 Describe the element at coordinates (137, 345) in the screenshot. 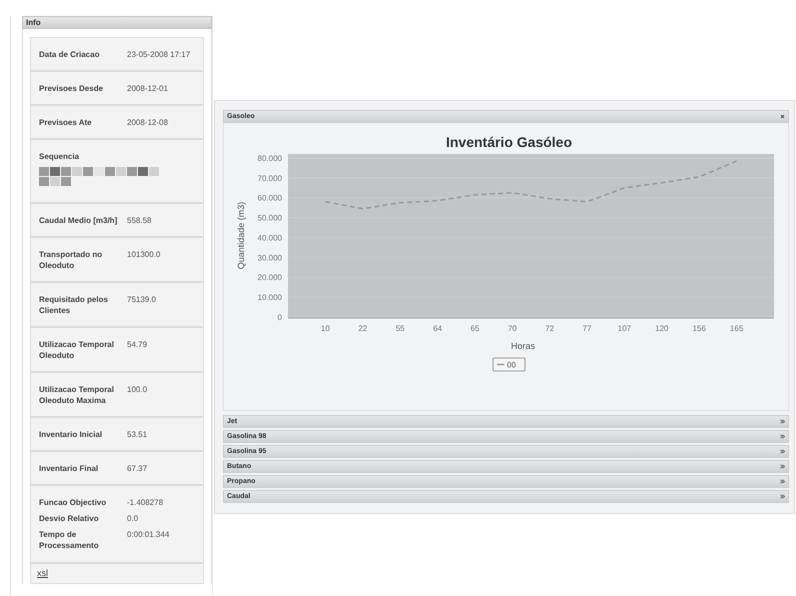

I see `field-value: 54.79` at that location.